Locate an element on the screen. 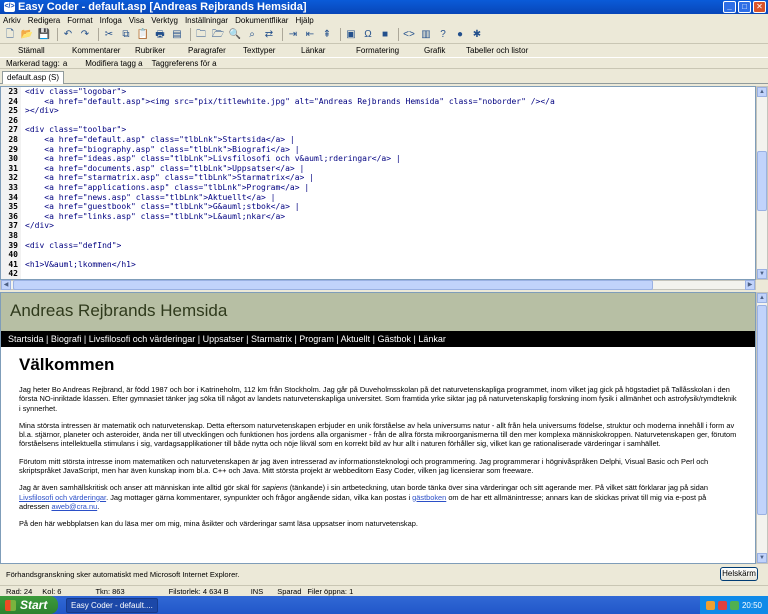 This screenshot has height=614, width=768. guestbook-link: gästboken is located at coordinates (429, 497).